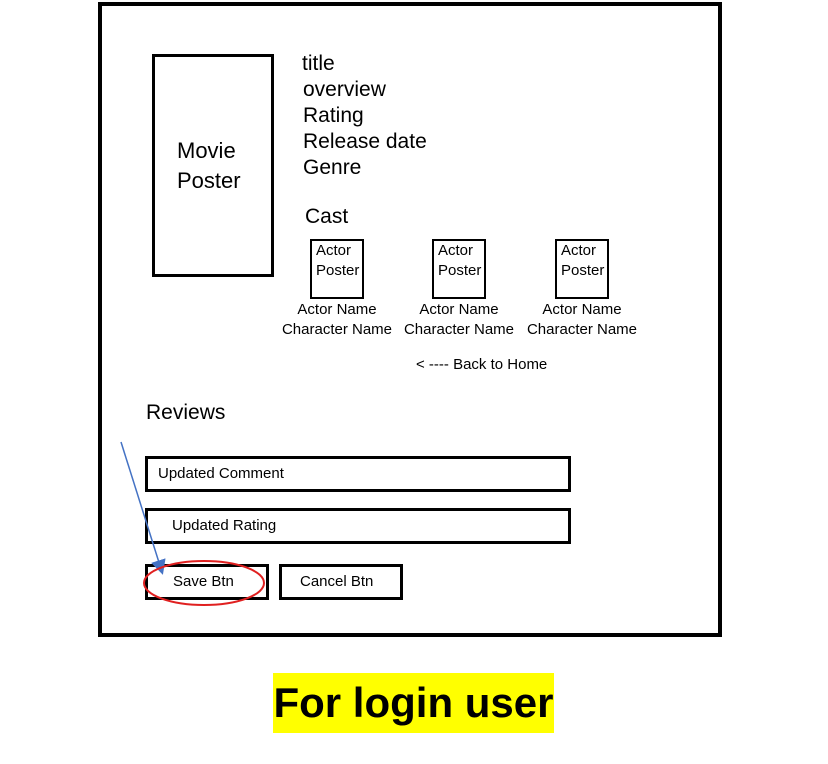 This screenshot has width=828, height=764. I want to click on cast-heading: Cast, so click(327, 216).